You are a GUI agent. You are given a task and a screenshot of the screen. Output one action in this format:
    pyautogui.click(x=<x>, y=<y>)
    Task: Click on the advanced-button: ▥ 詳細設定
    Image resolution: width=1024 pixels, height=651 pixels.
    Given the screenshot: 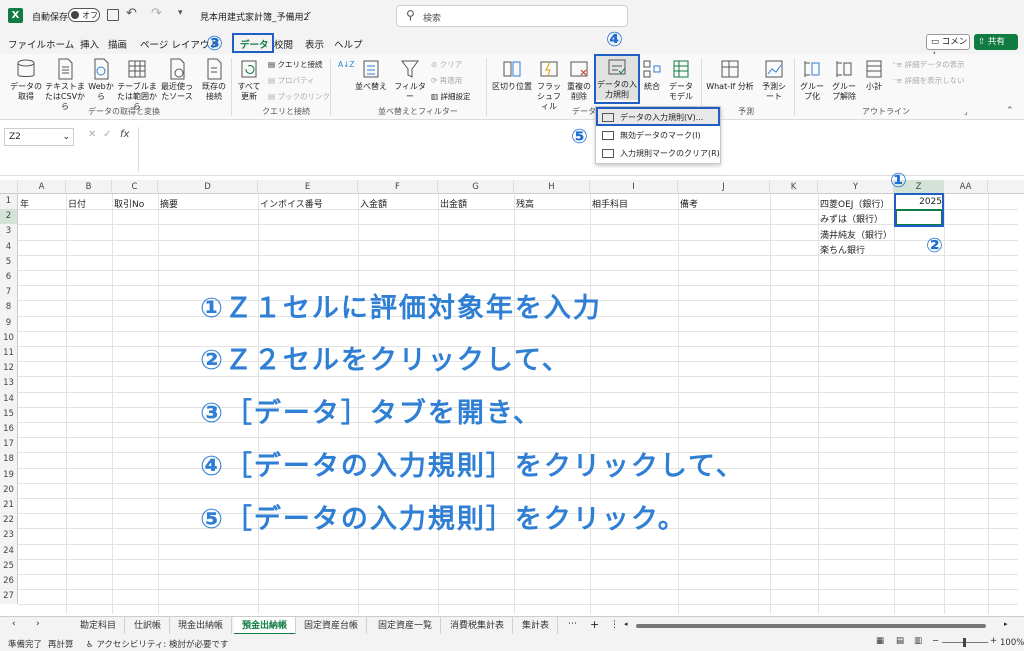 What is the action you would take?
    pyautogui.click(x=450, y=96)
    